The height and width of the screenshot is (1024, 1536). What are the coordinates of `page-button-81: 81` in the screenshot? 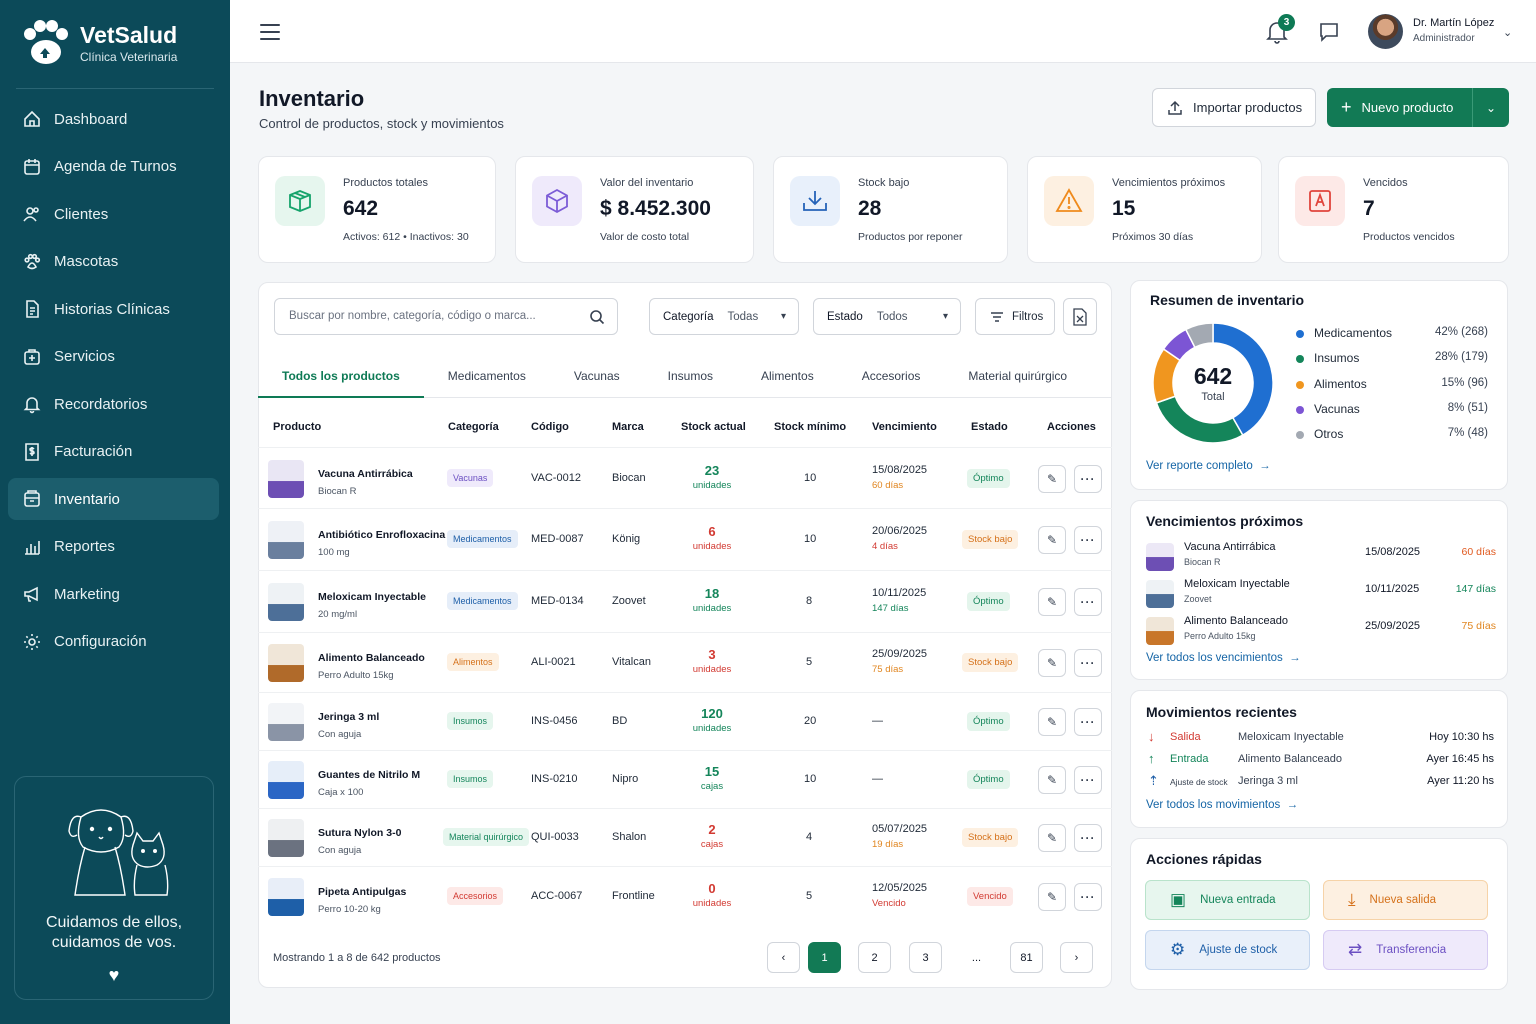 It's located at (1026, 957).